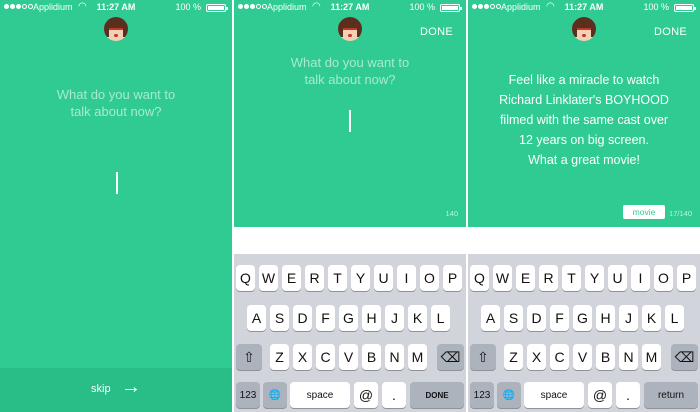 The width and height of the screenshot is (700, 412). What do you see at coordinates (101, 389) in the screenshot?
I see `skip-button: skip` at bounding box center [101, 389].